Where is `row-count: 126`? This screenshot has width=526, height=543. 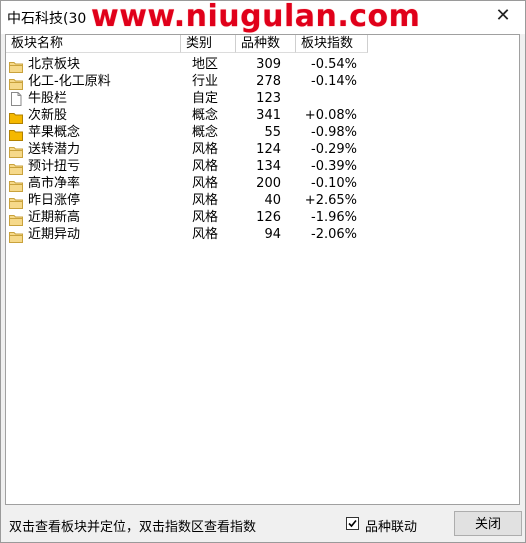
row-count: 126 is located at coordinates (268, 217).